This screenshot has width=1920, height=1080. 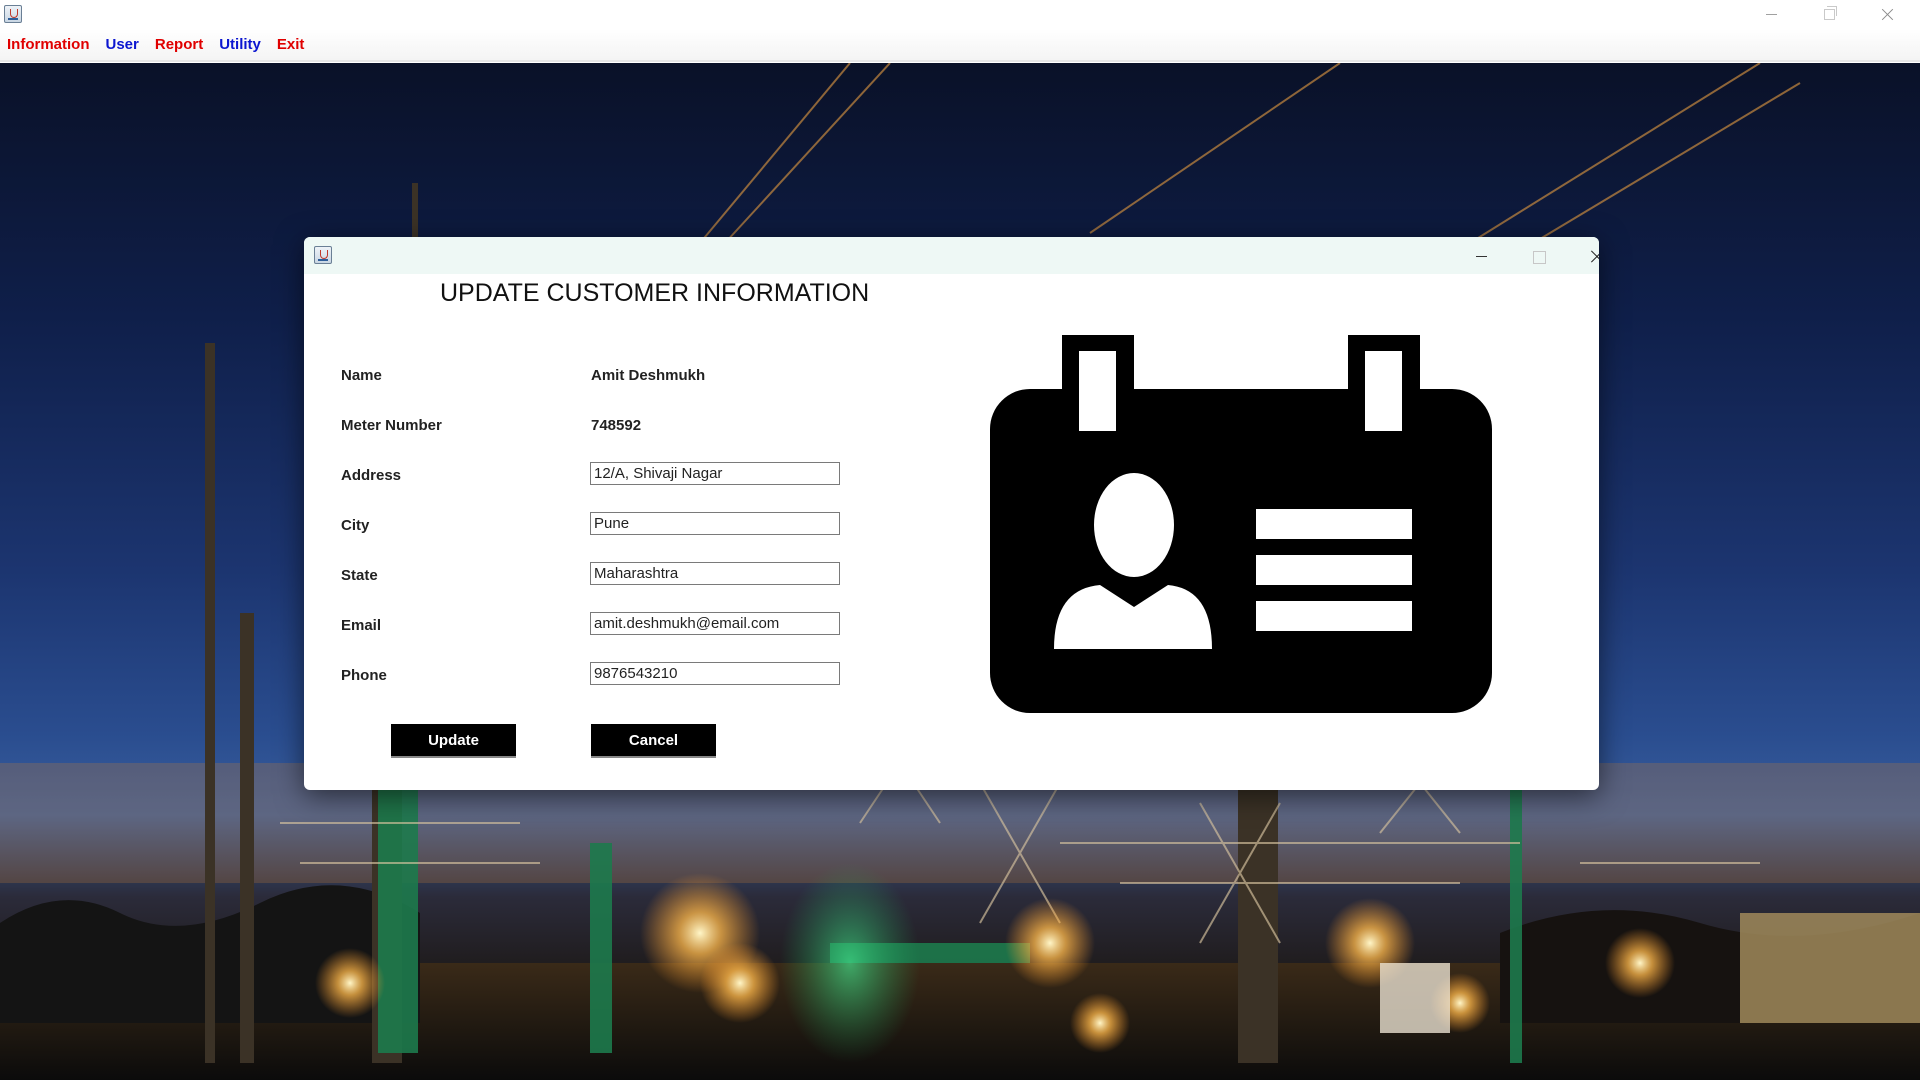 I want to click on dialog-heading: UPDATE CUSTOMER INFORMATION, so click(x=655, y=293).